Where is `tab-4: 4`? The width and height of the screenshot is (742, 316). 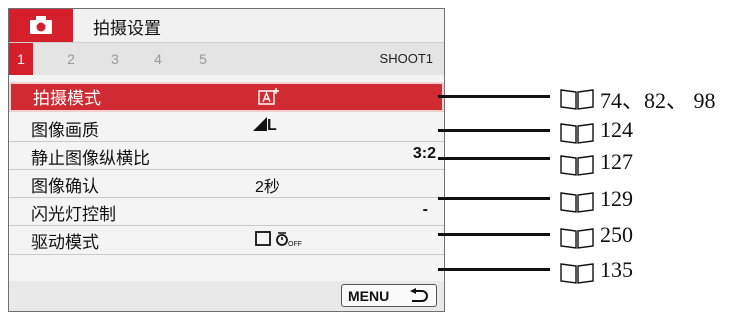 tab-4: 4 is located at coordinates (158, 59).